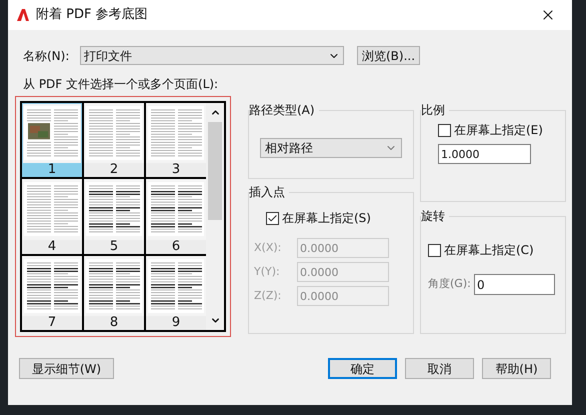  What do you see at coordinates (66, 368) in the screenshot?
I see `show-details-button: 显示细节(W)` at bounding box center [66, 368].